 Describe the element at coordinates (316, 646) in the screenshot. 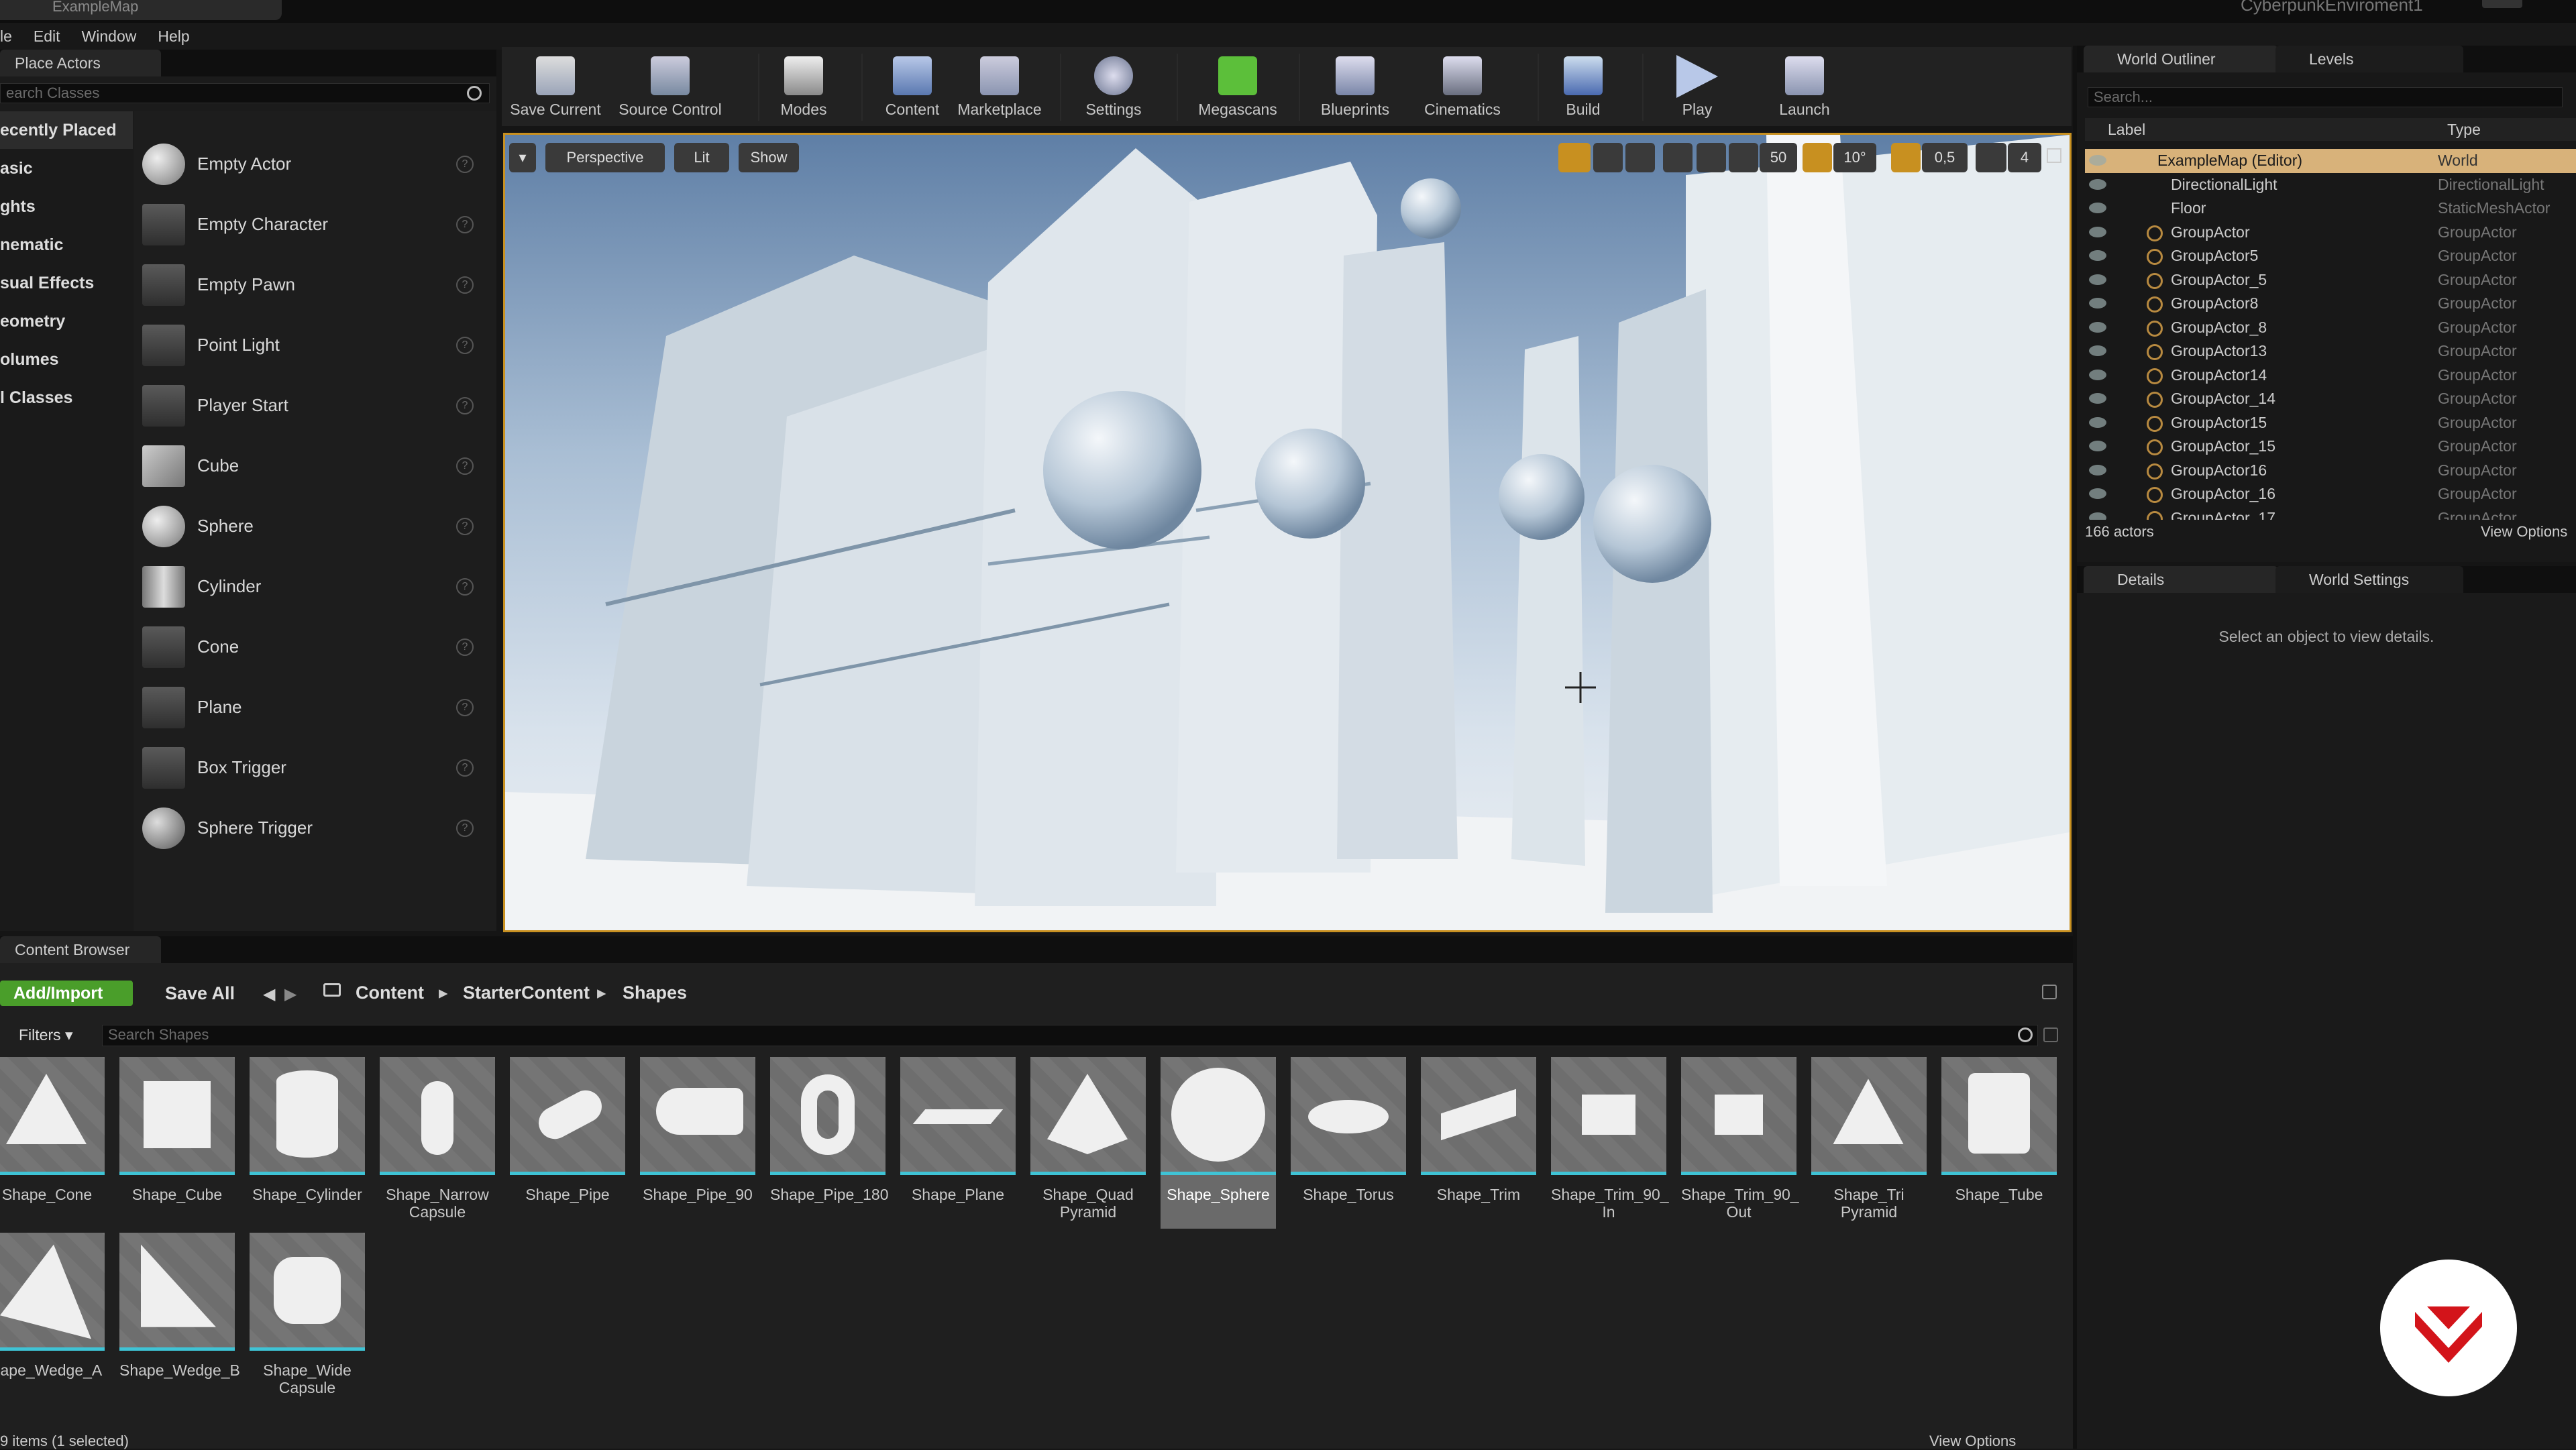

I see `actor-cone: Cone?` at that location.